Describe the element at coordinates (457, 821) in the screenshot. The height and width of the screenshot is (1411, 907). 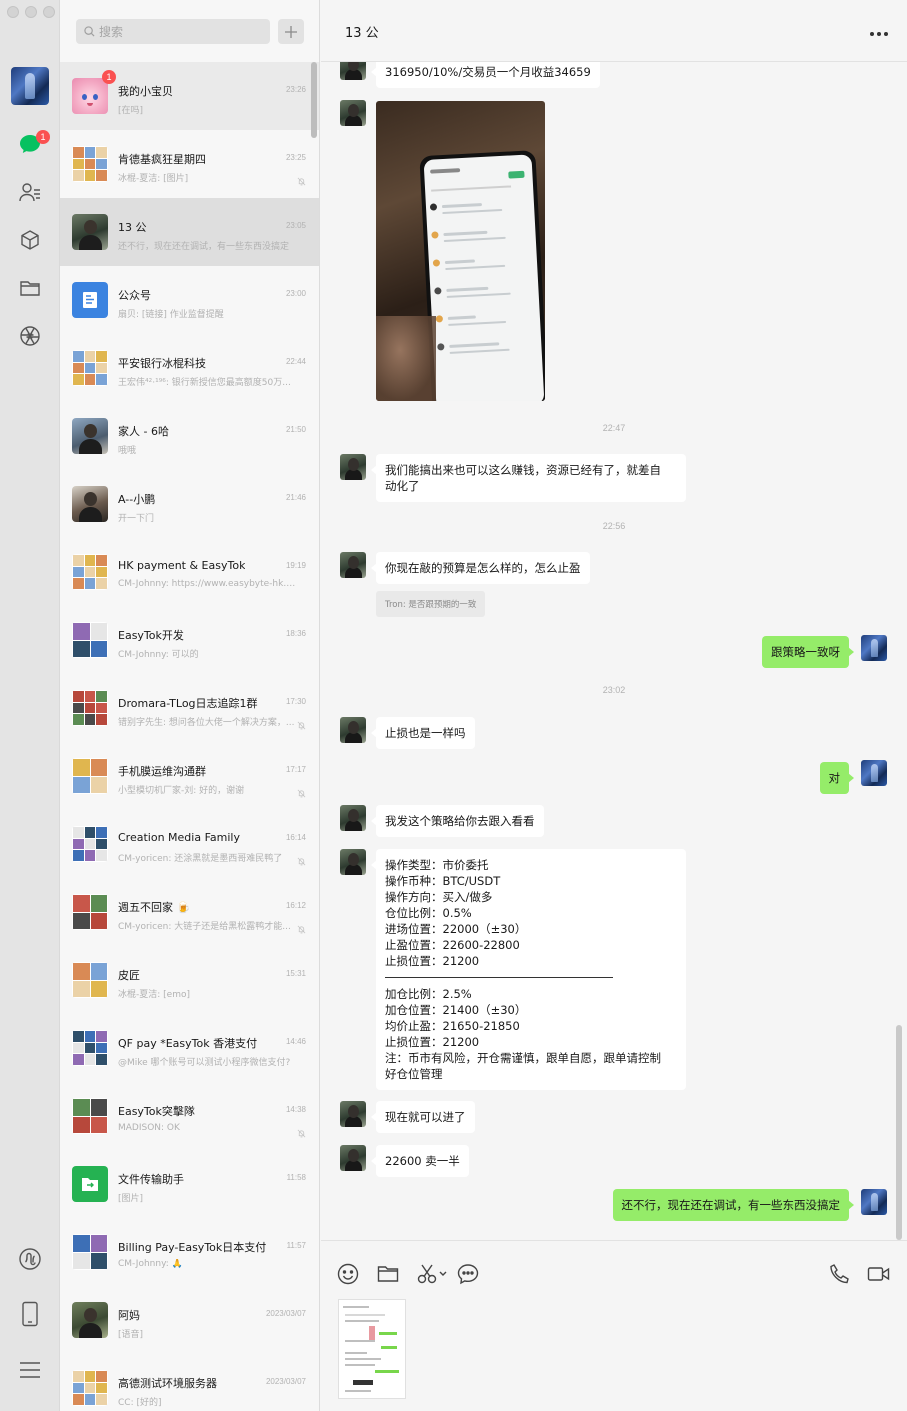
I see `message-bubble: 我发这个策略给你去跟入看看` at that location.